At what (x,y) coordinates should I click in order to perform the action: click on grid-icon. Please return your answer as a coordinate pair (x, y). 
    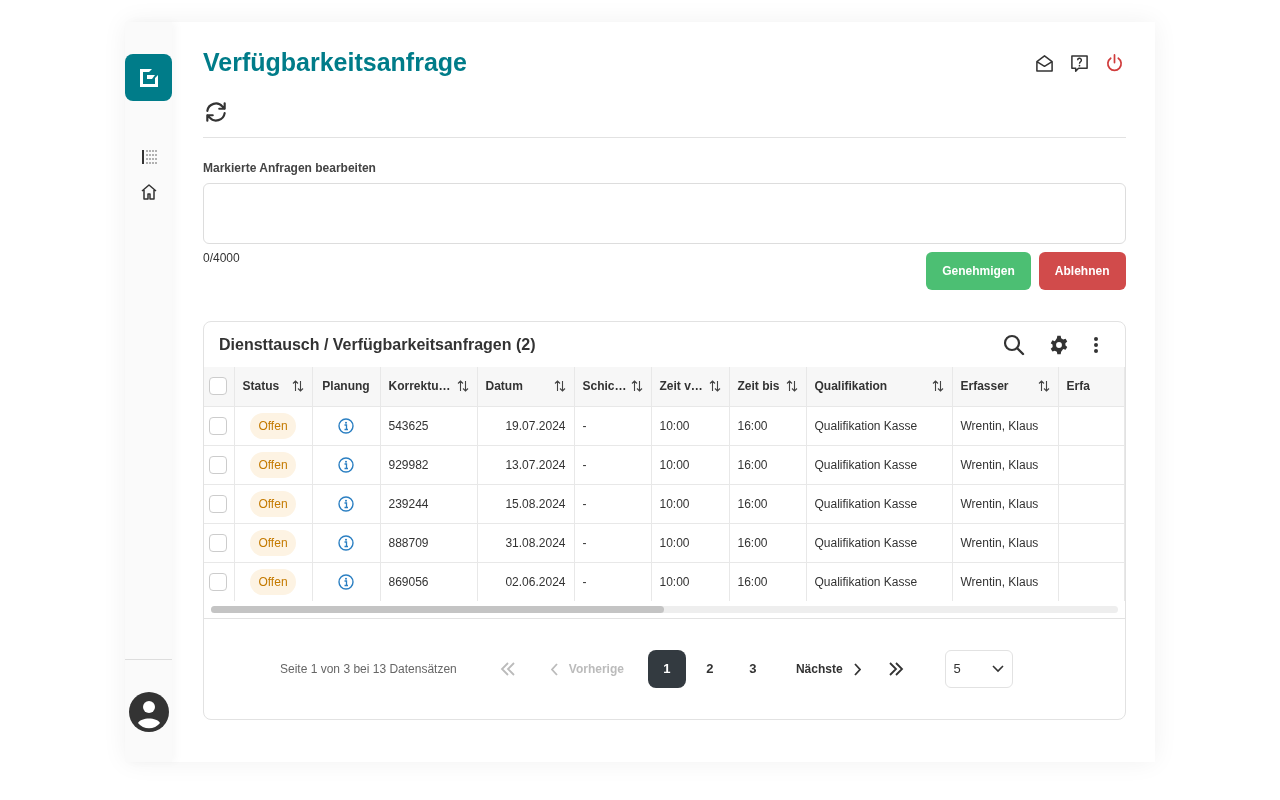
    Looking at the image, I should click on (148, 157).